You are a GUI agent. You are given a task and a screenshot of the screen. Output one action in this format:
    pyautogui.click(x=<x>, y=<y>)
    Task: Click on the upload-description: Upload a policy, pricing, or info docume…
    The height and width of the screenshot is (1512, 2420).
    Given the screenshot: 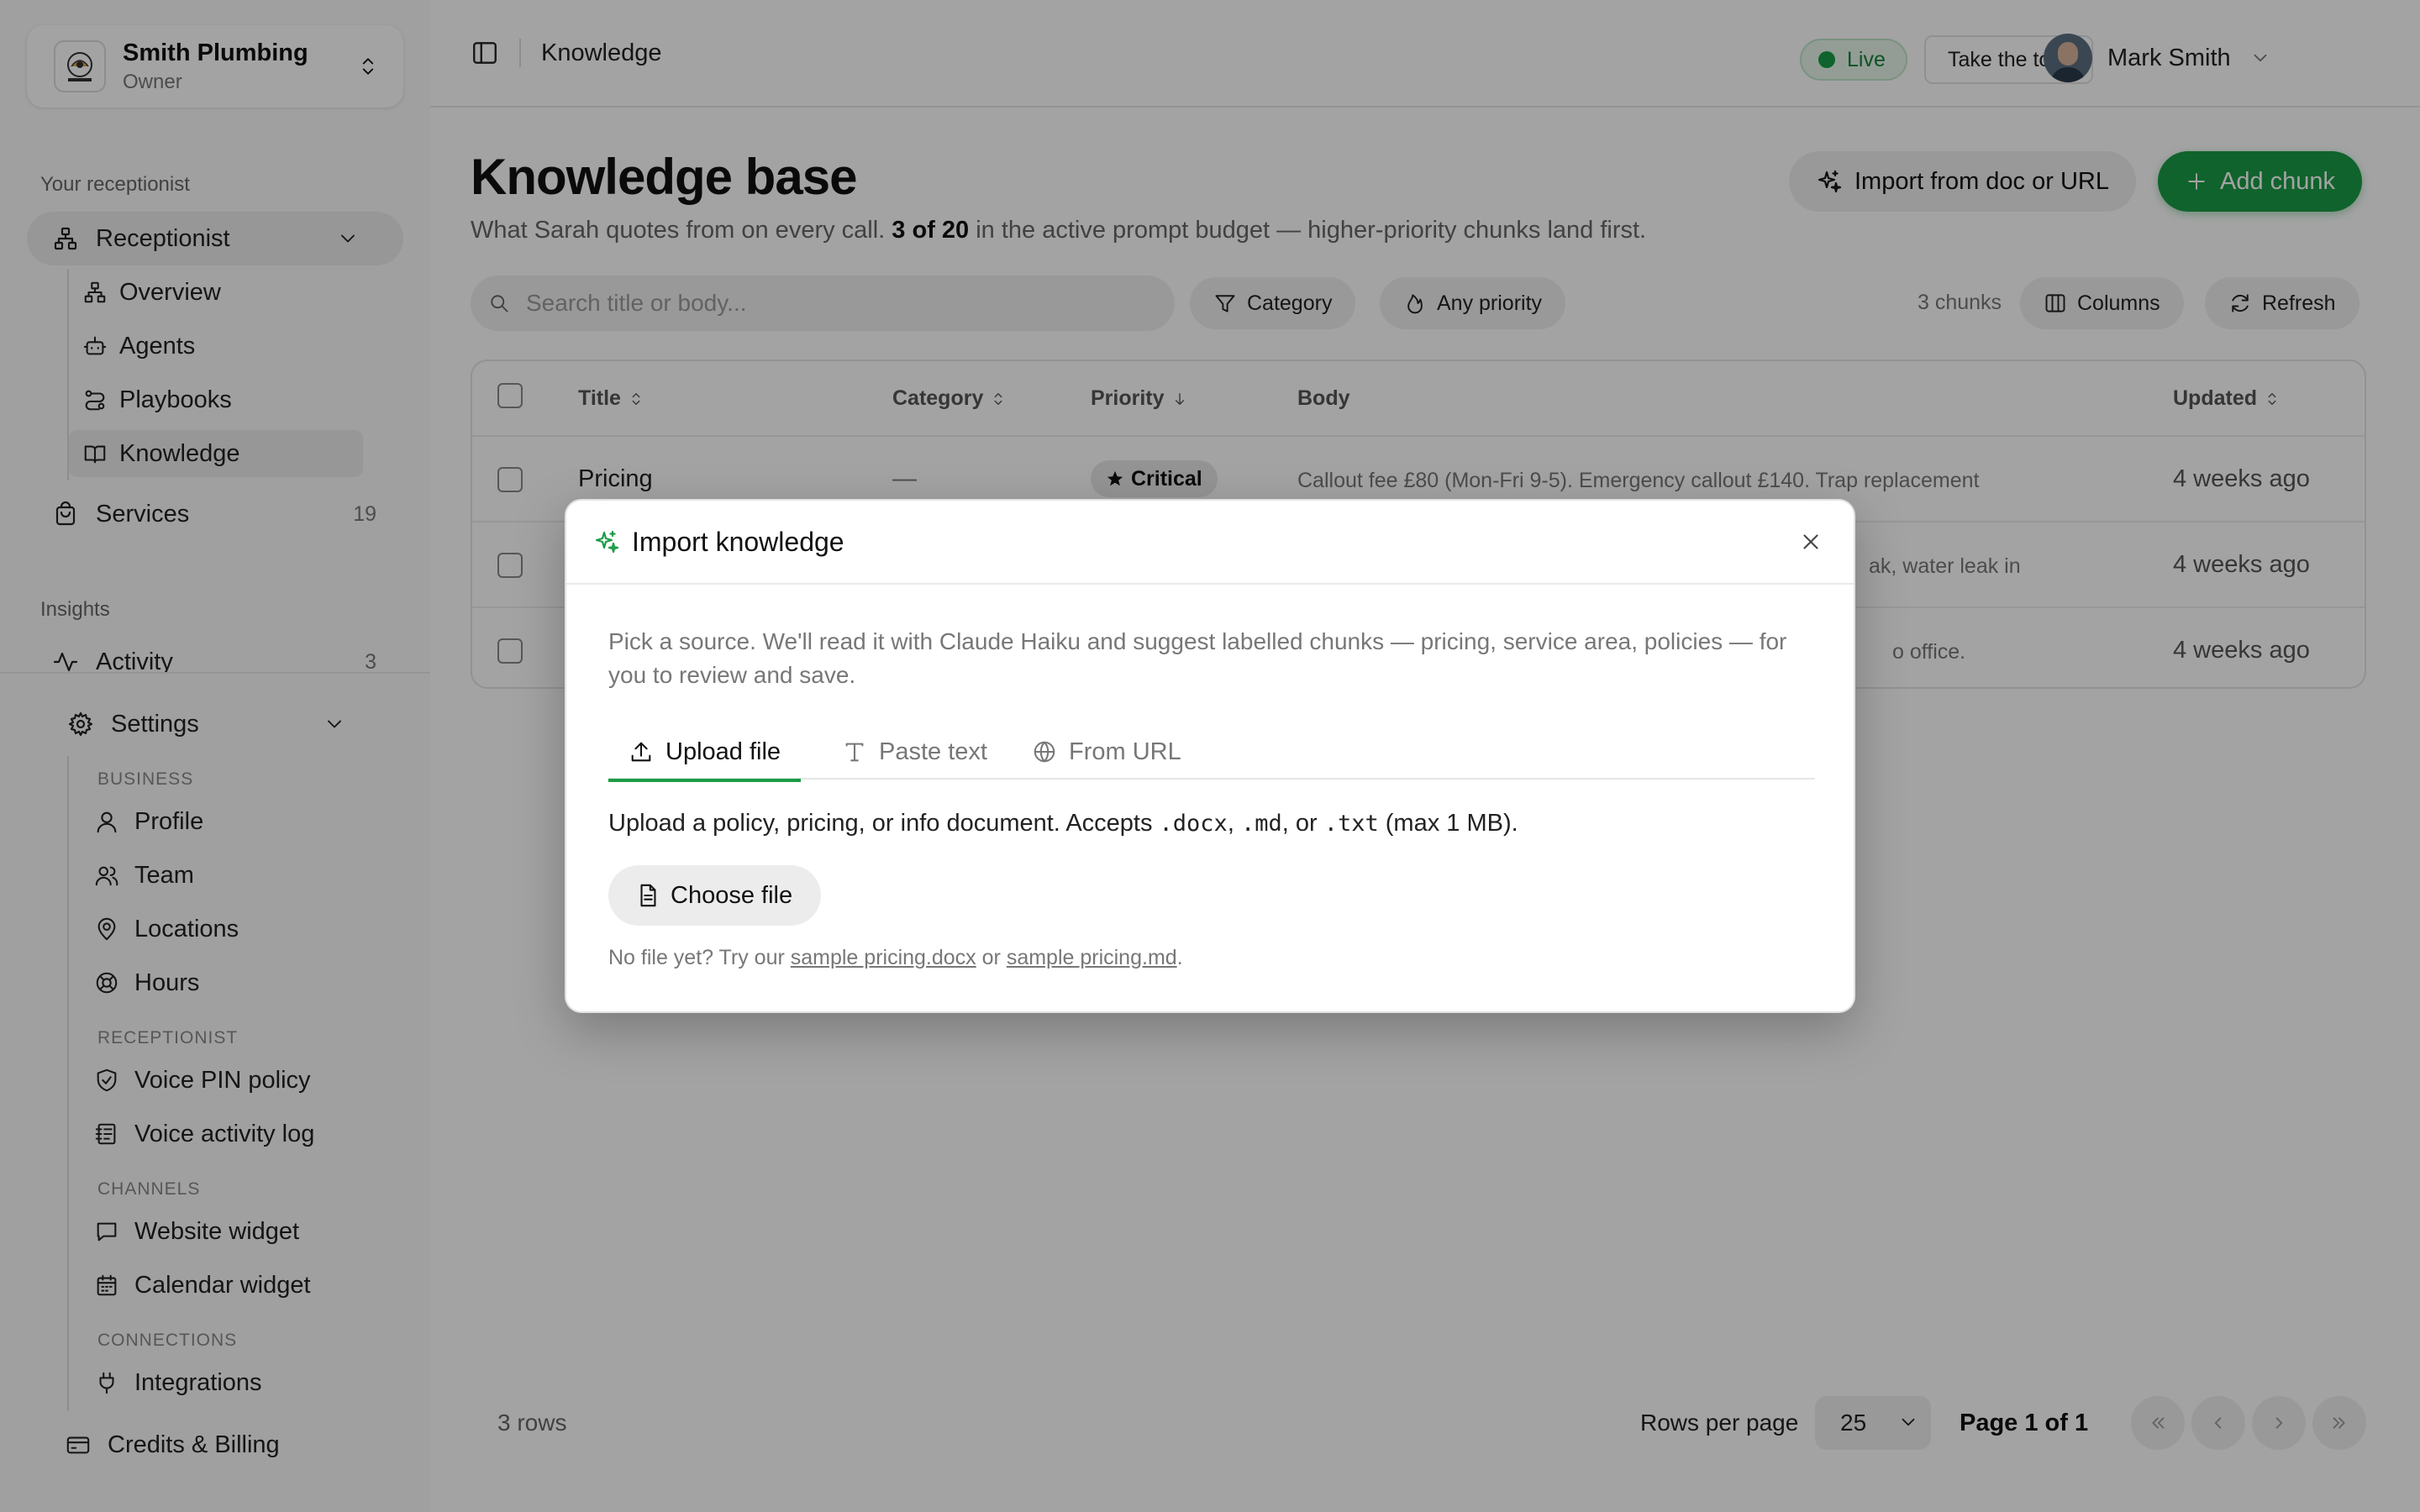 What is the action you would take?
    pyautogui.click(x=1063, y=823)
    